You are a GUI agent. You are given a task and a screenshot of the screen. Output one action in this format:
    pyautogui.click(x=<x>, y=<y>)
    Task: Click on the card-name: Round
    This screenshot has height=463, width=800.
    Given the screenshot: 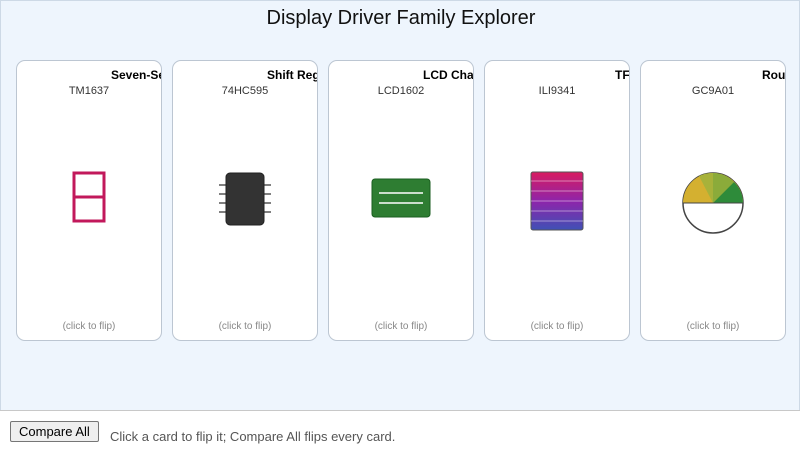 What is the action you would take?
    pyautogui.click(x=774, y=75)
    